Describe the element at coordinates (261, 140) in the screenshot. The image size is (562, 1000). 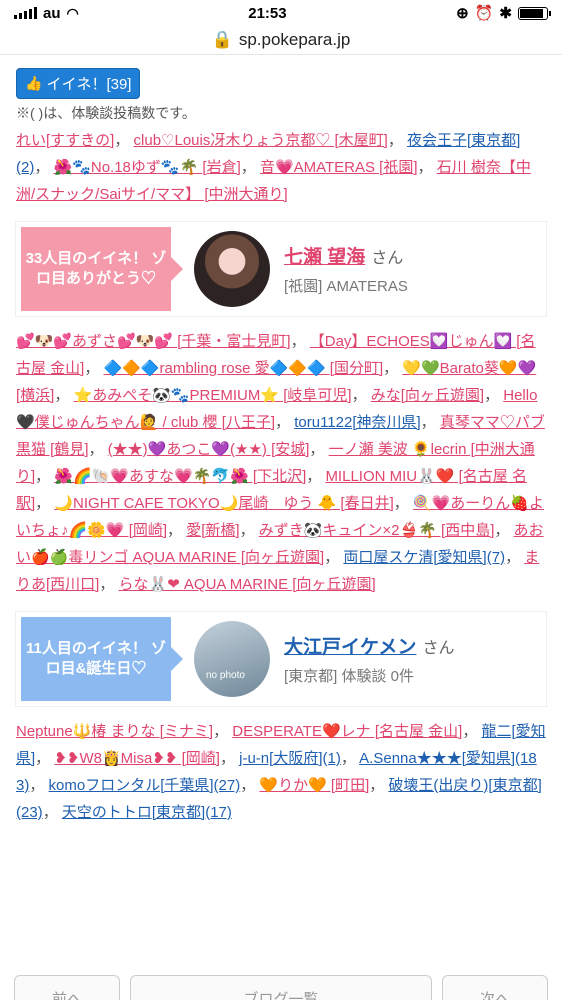
I see `liker-link: club♡Louis冴木りょう京都♡ [木屋町]` at that location.